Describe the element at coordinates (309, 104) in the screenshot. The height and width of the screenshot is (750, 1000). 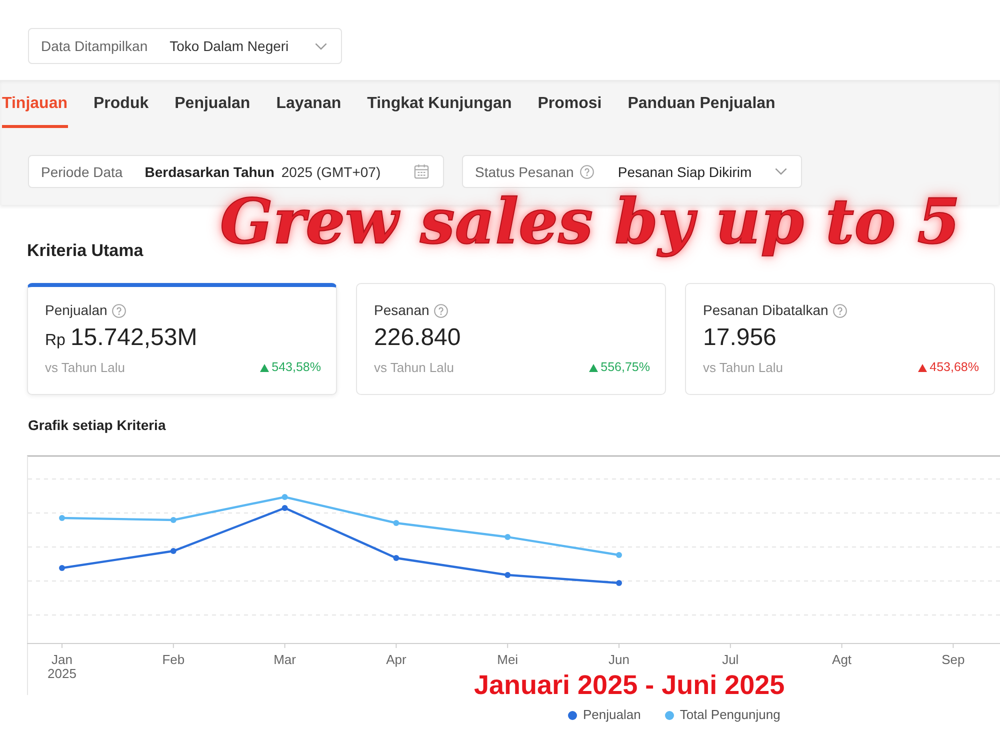
I see `tab: Layanan` at that location.